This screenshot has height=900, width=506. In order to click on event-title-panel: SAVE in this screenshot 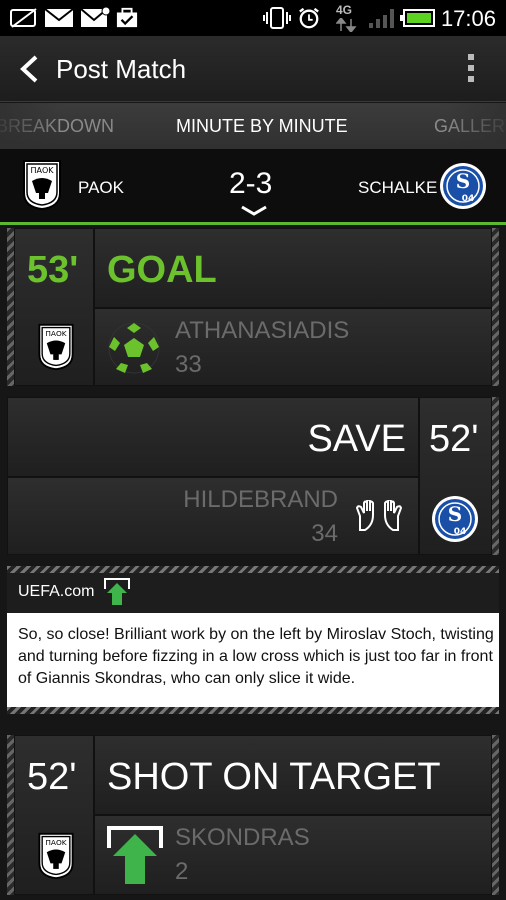, I will do `click(213, 437)`.